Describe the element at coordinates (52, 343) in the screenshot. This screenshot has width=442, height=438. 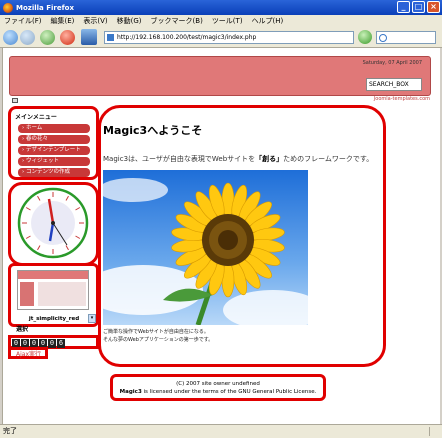
I see `counter-digit: 0` at that location.